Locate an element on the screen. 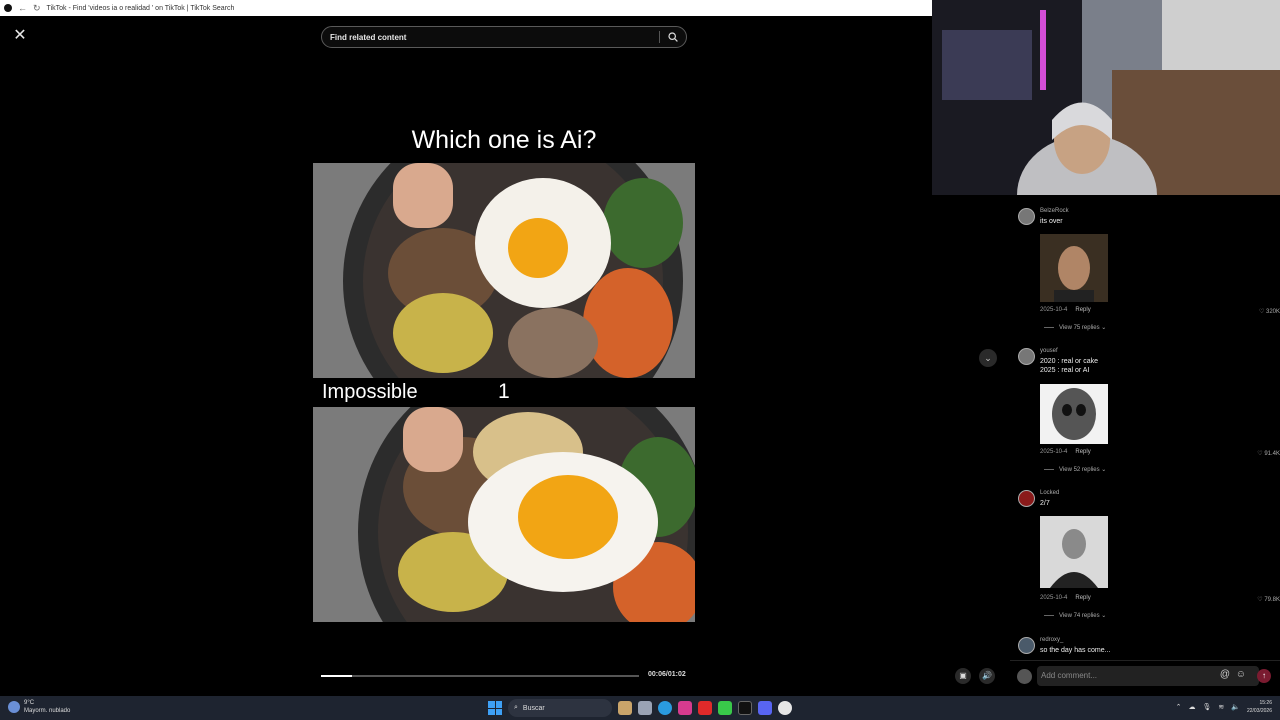 Image resolution: width=1280 pixels, height=720 pixels. overlay-number: 1 is located at coordinates (504, 391).